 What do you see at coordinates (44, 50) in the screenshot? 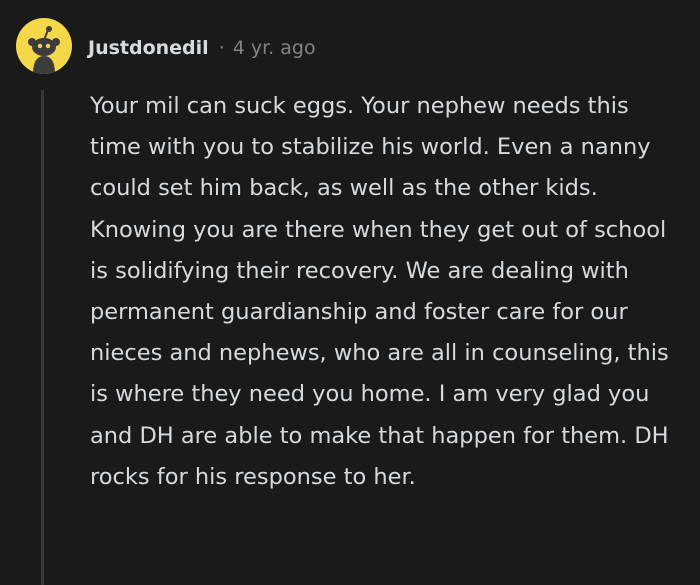
I see `reddit-snoo-avatar-icon` at bounding box center [44, 50].